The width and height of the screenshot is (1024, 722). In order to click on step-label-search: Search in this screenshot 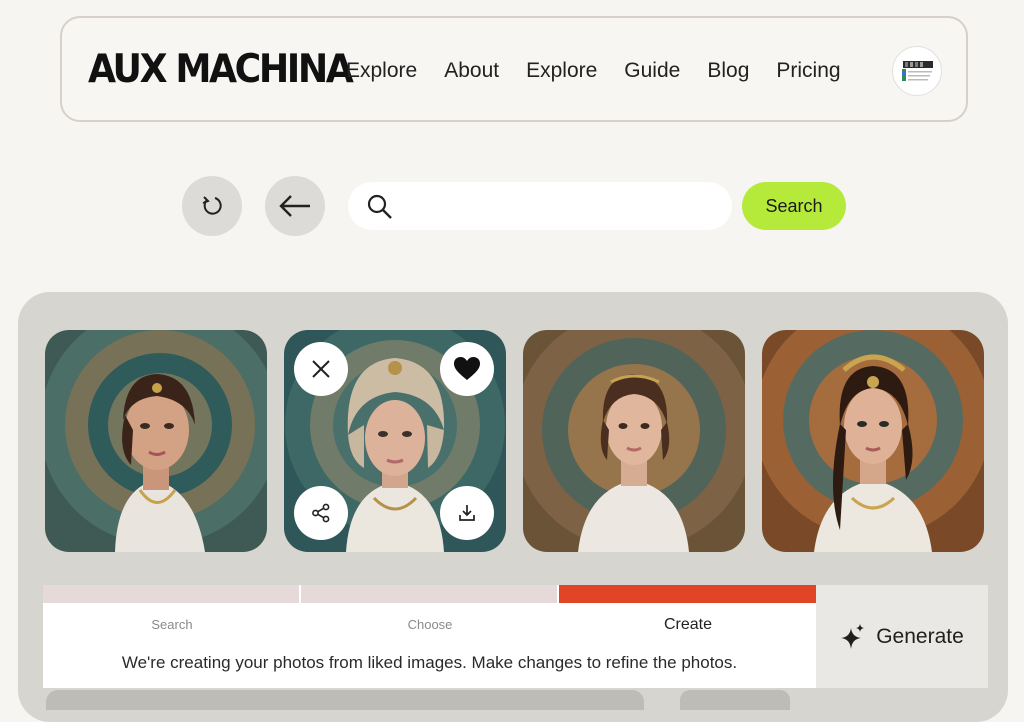, I will do `click(172, 624)`.